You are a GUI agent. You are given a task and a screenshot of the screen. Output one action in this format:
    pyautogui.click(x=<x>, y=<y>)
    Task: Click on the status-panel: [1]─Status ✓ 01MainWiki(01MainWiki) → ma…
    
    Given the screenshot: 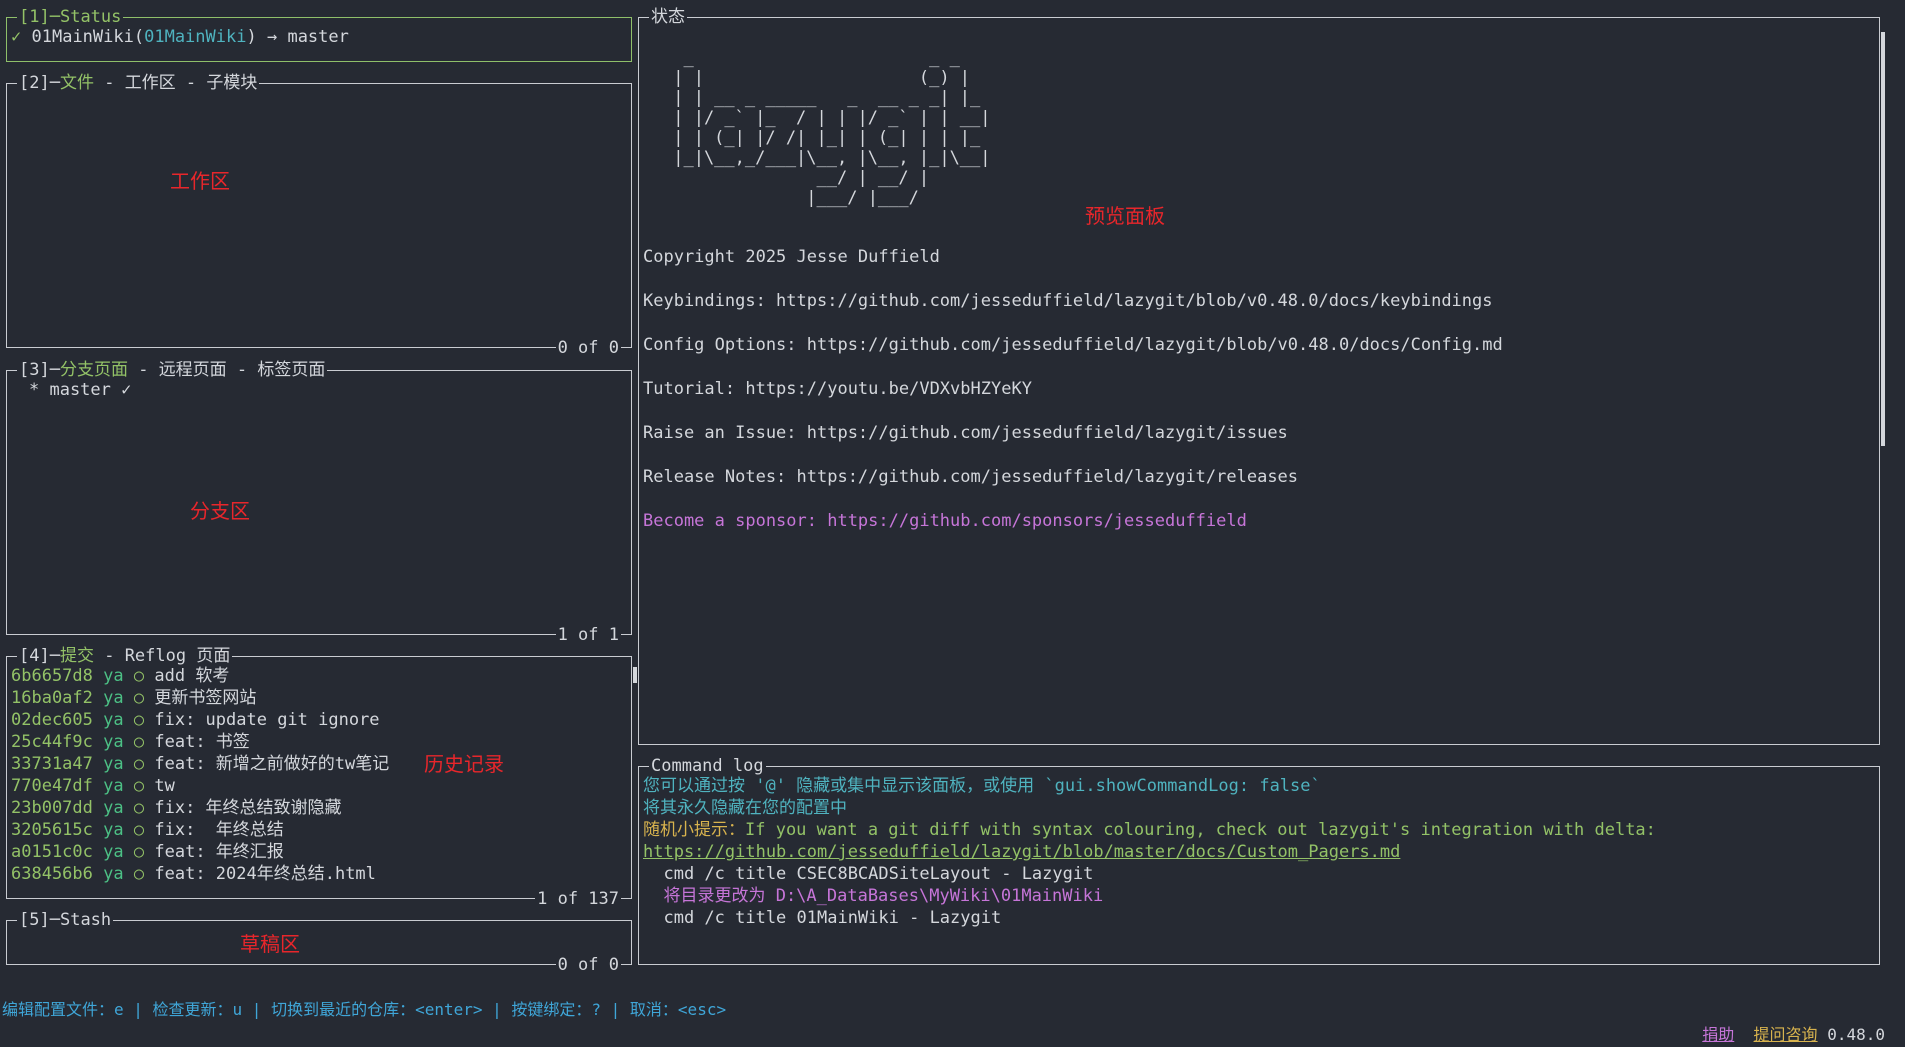 What is the action you would take?
    pyautogui.click(x=319, y=34)
    